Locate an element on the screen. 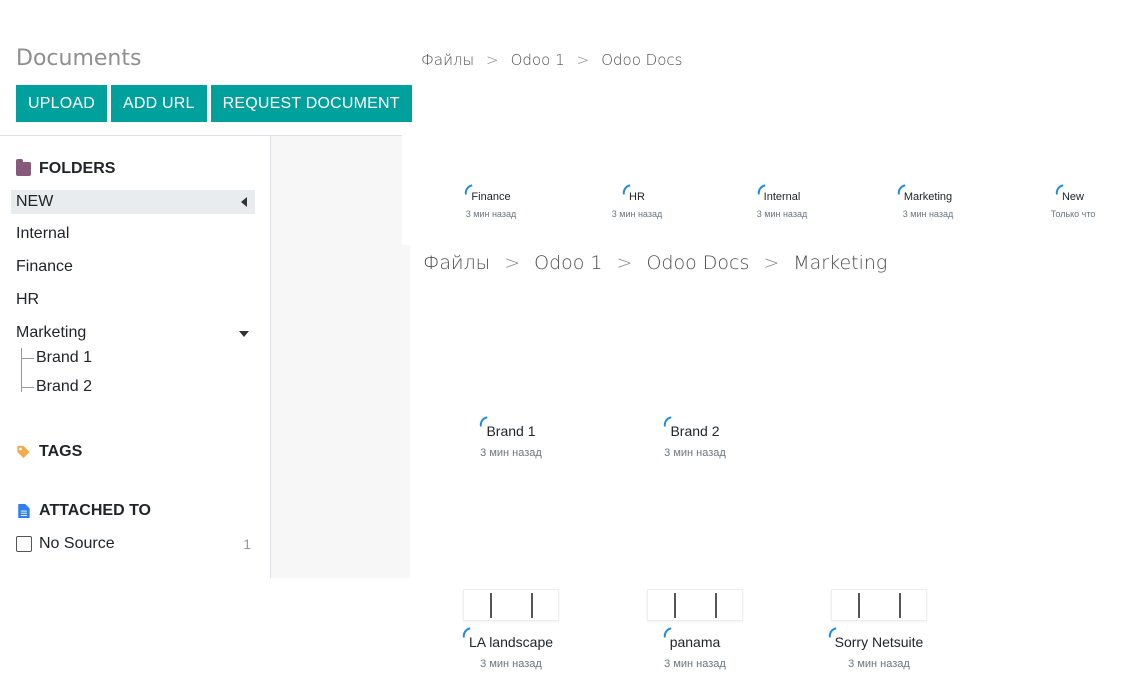 Image resolution: width=1130 pixels, height=700 pixels. sidebar-item-label: Marketing is located at coordinates (51, 332).